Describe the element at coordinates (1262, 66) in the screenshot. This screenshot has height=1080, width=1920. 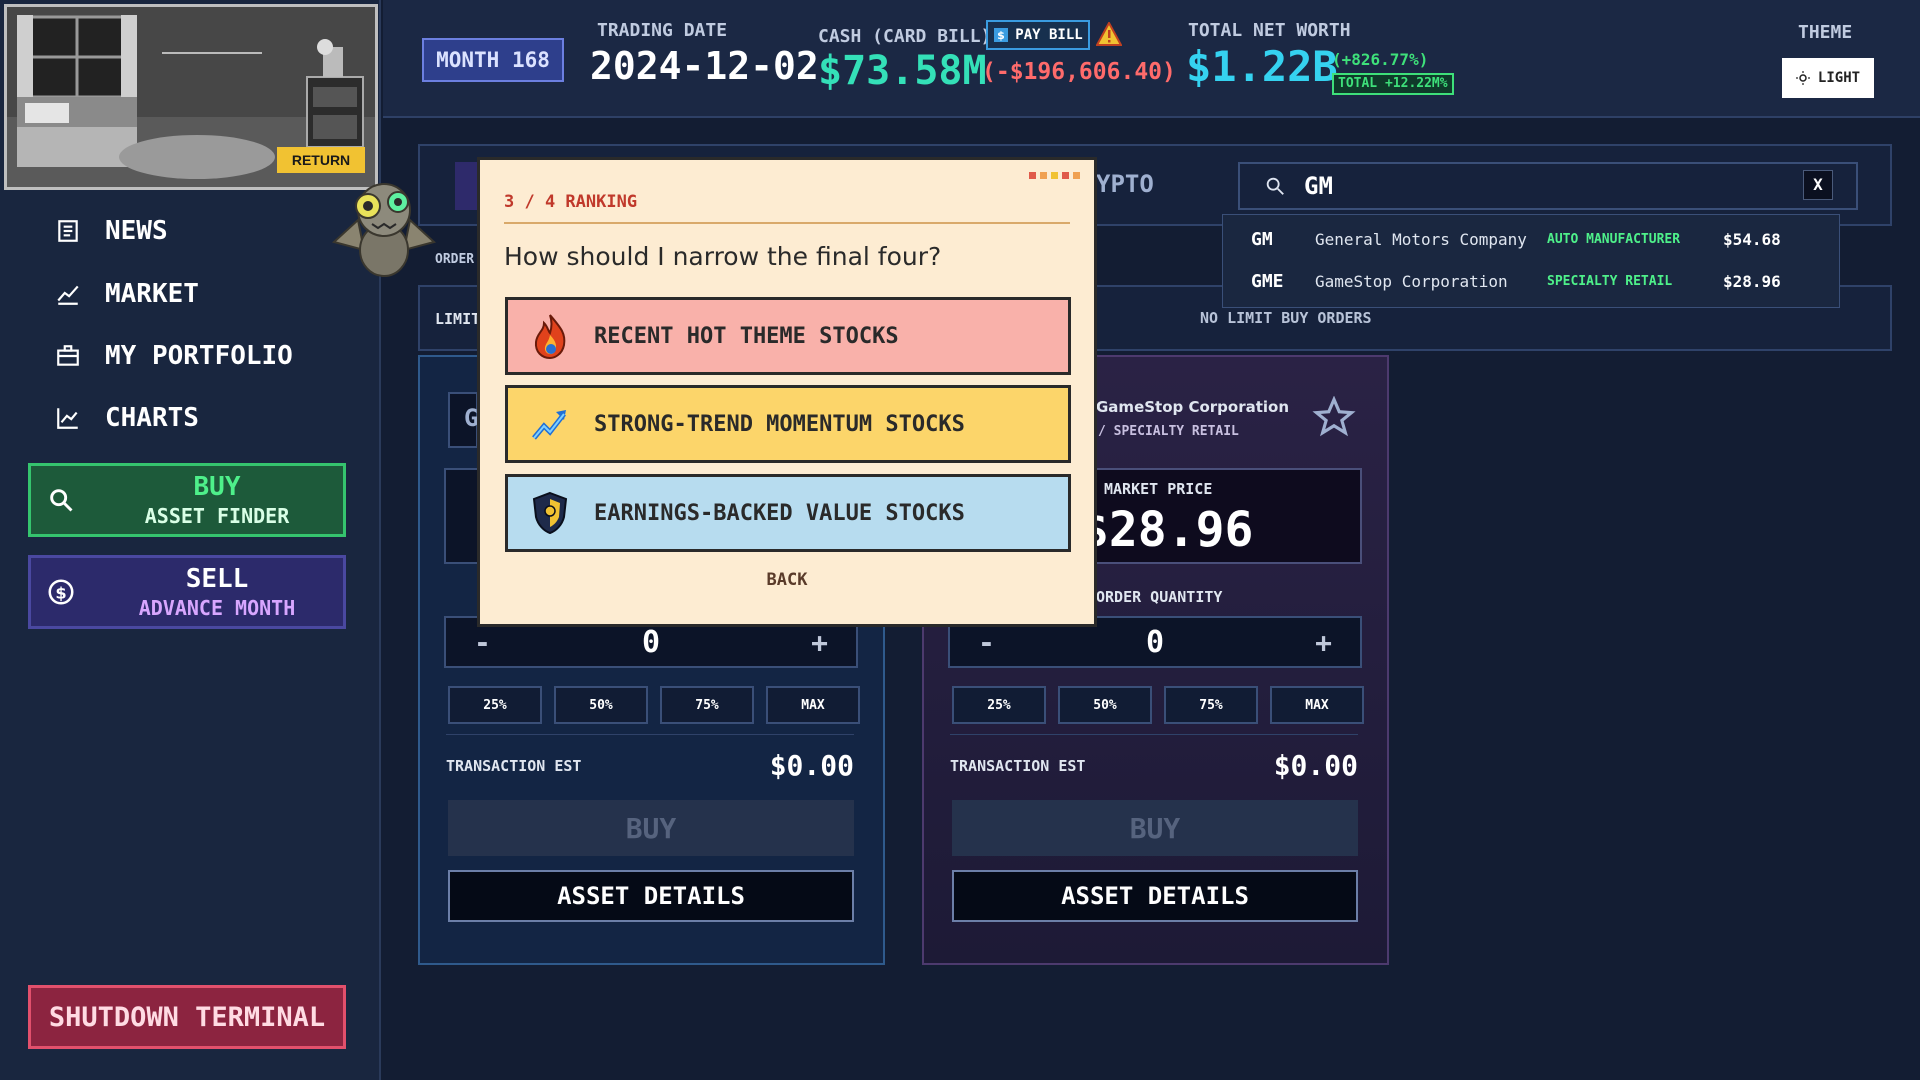
I see `net-worth-value: $1.22B` at that location.